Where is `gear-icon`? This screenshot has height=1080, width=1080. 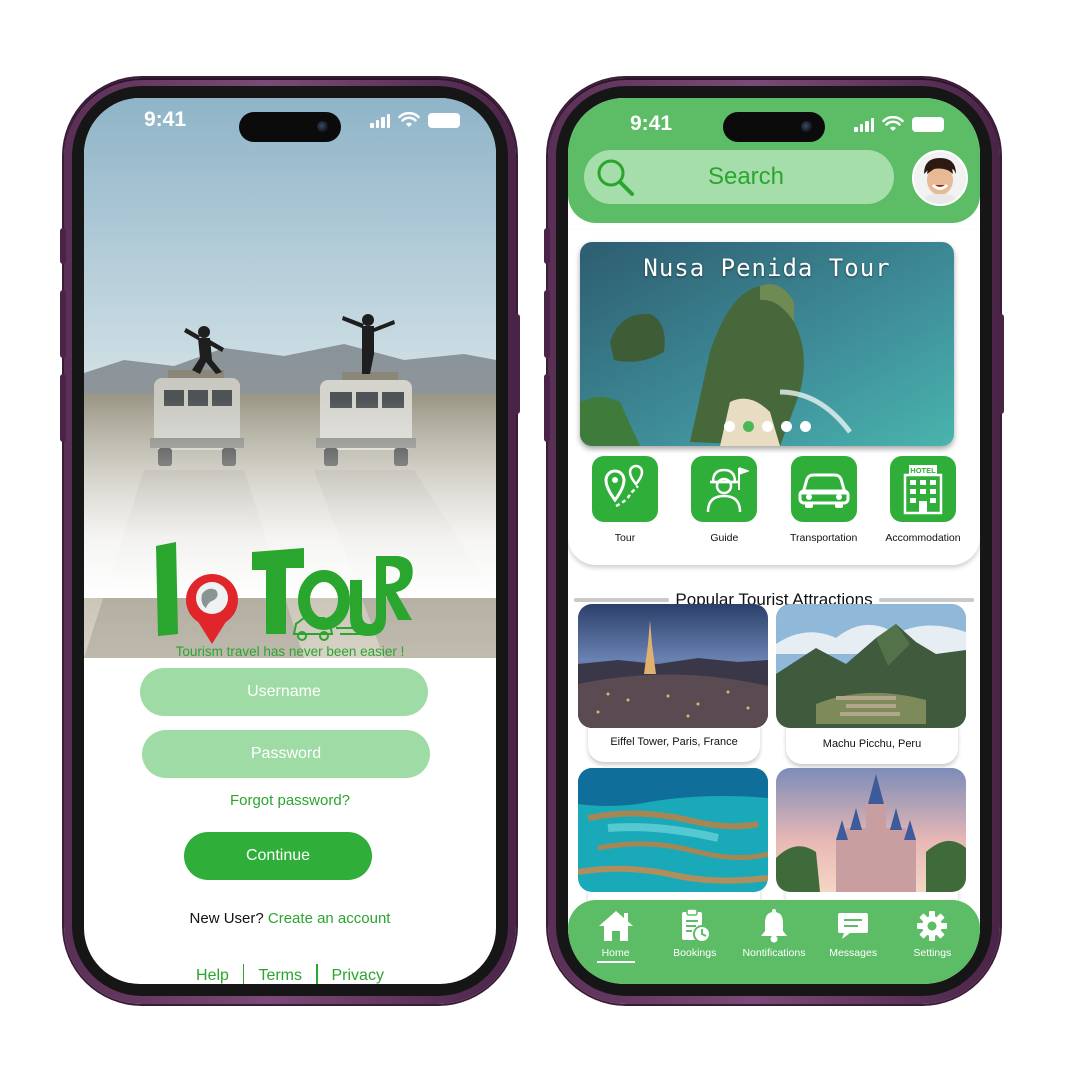
gear-icon is located at coordinates (932, 926).